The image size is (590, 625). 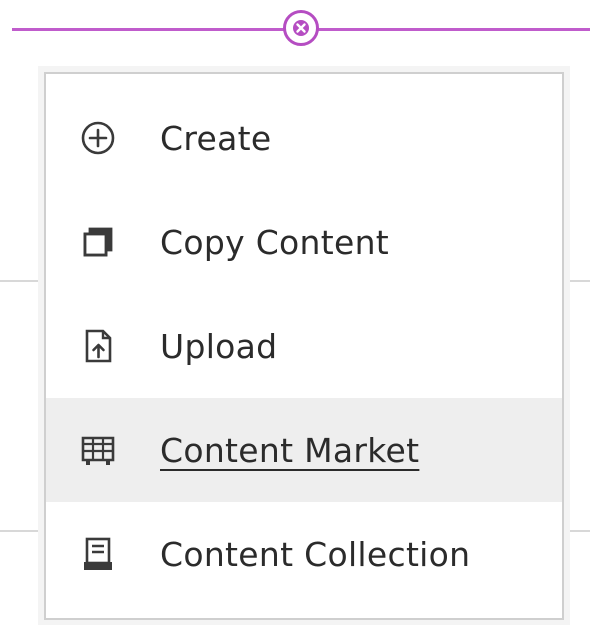 I want to click on menu-item-copy-content: Copy Content, so click(x=304, y=242).